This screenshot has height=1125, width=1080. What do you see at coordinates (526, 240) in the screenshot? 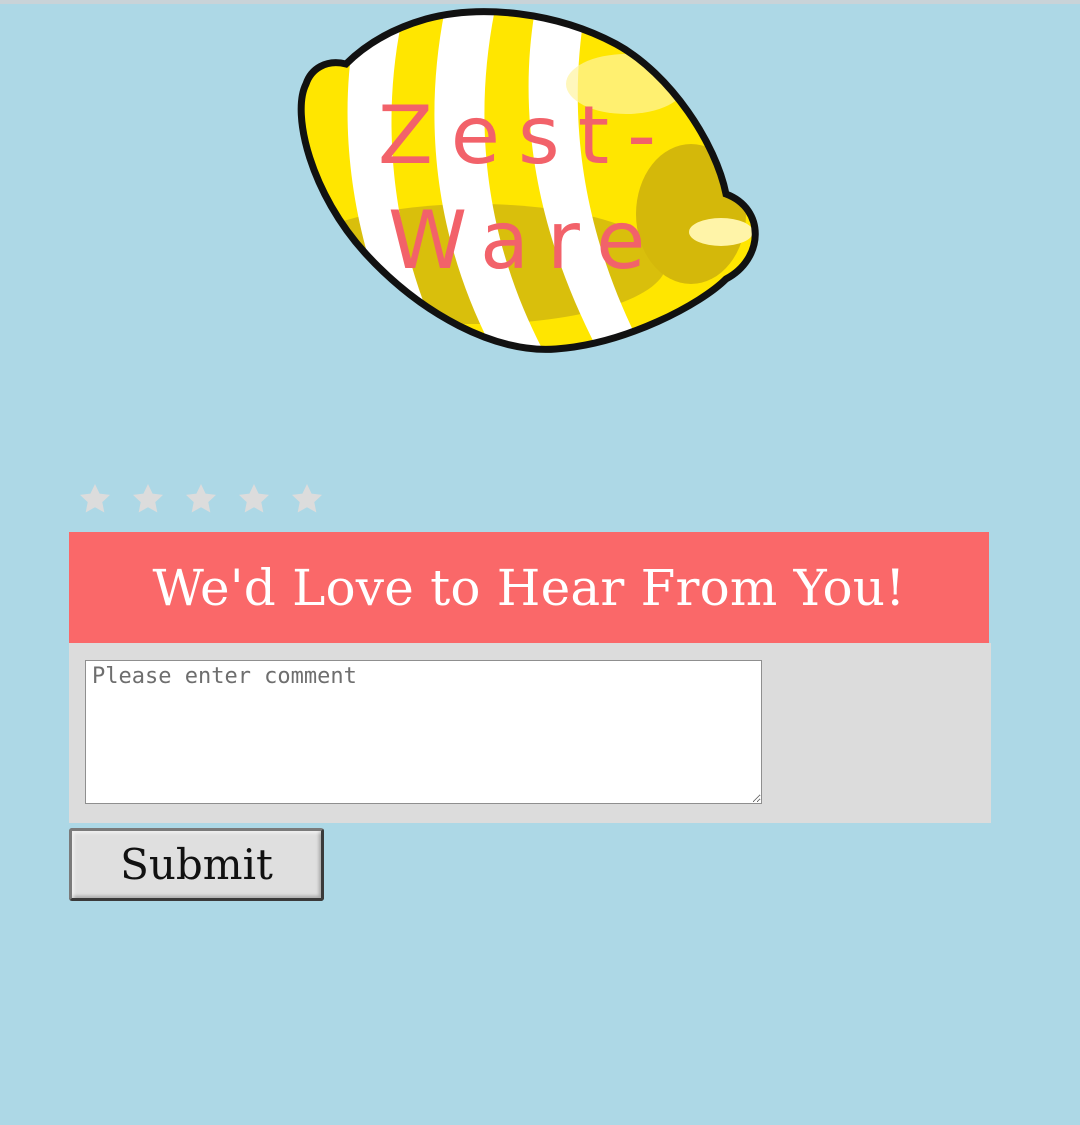
I see `logo-text-line-2: Ware` at bounding box center [526, 240].